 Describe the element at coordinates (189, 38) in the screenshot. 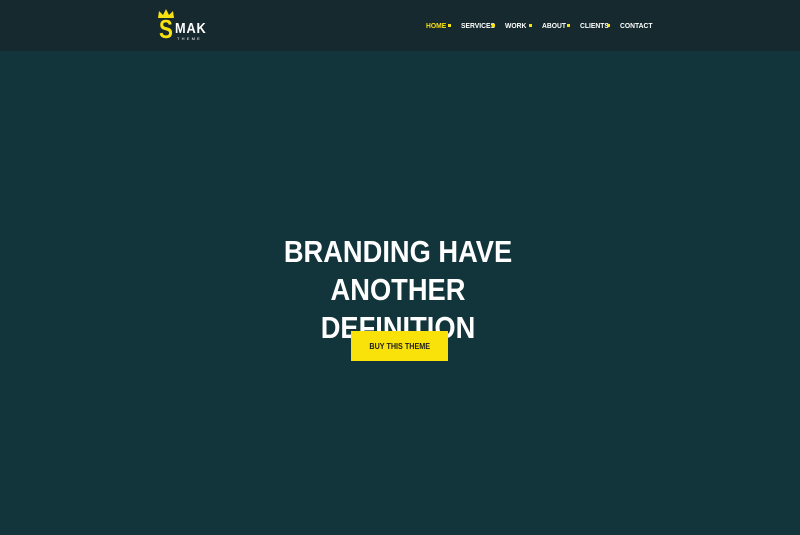

I see `brand-tagline: THEME` at that location.